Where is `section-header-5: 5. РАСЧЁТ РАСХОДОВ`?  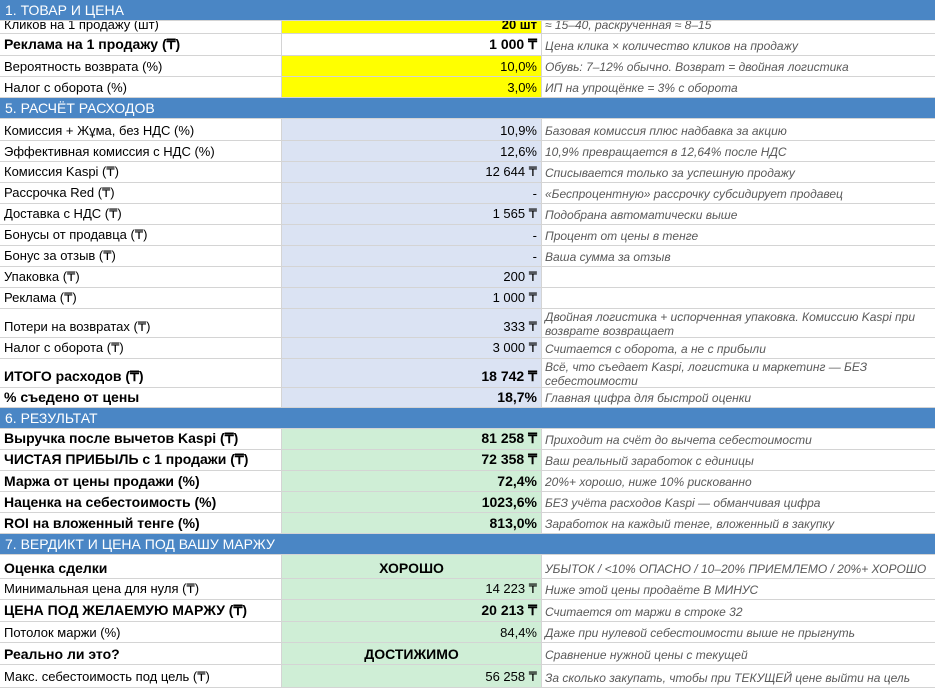
section-header-5: 5. РАСЧЁТ РАСХОДОВ is located at coordinates (467, 108).